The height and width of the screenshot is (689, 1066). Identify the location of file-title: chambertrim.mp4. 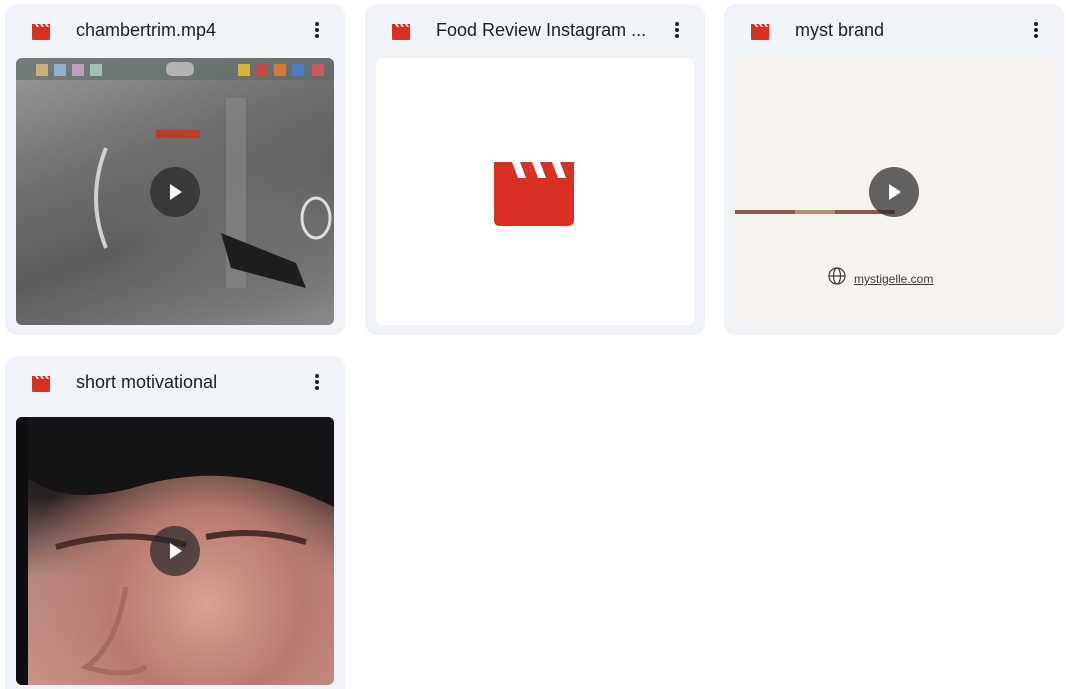
(186, 30).